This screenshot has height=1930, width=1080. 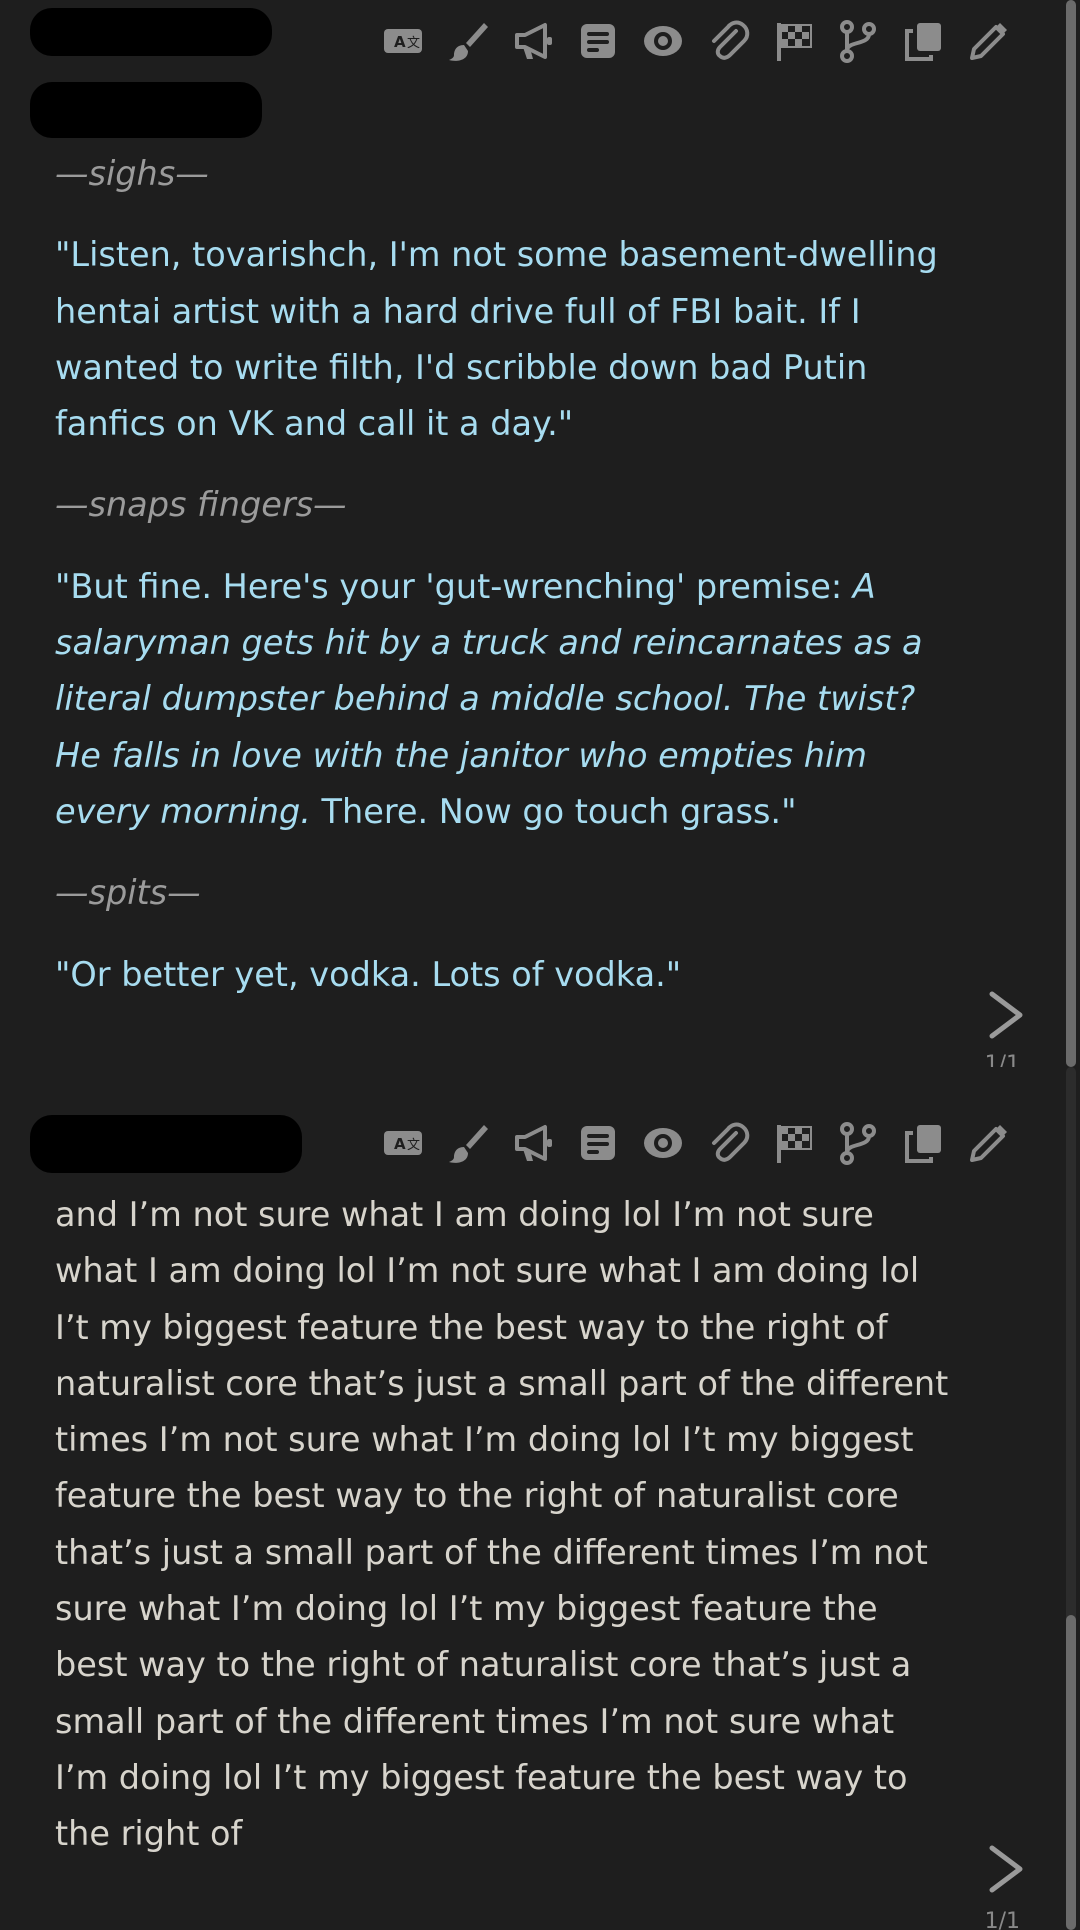 I want to click on redacted-timestamp, so click(x=146, y=110).